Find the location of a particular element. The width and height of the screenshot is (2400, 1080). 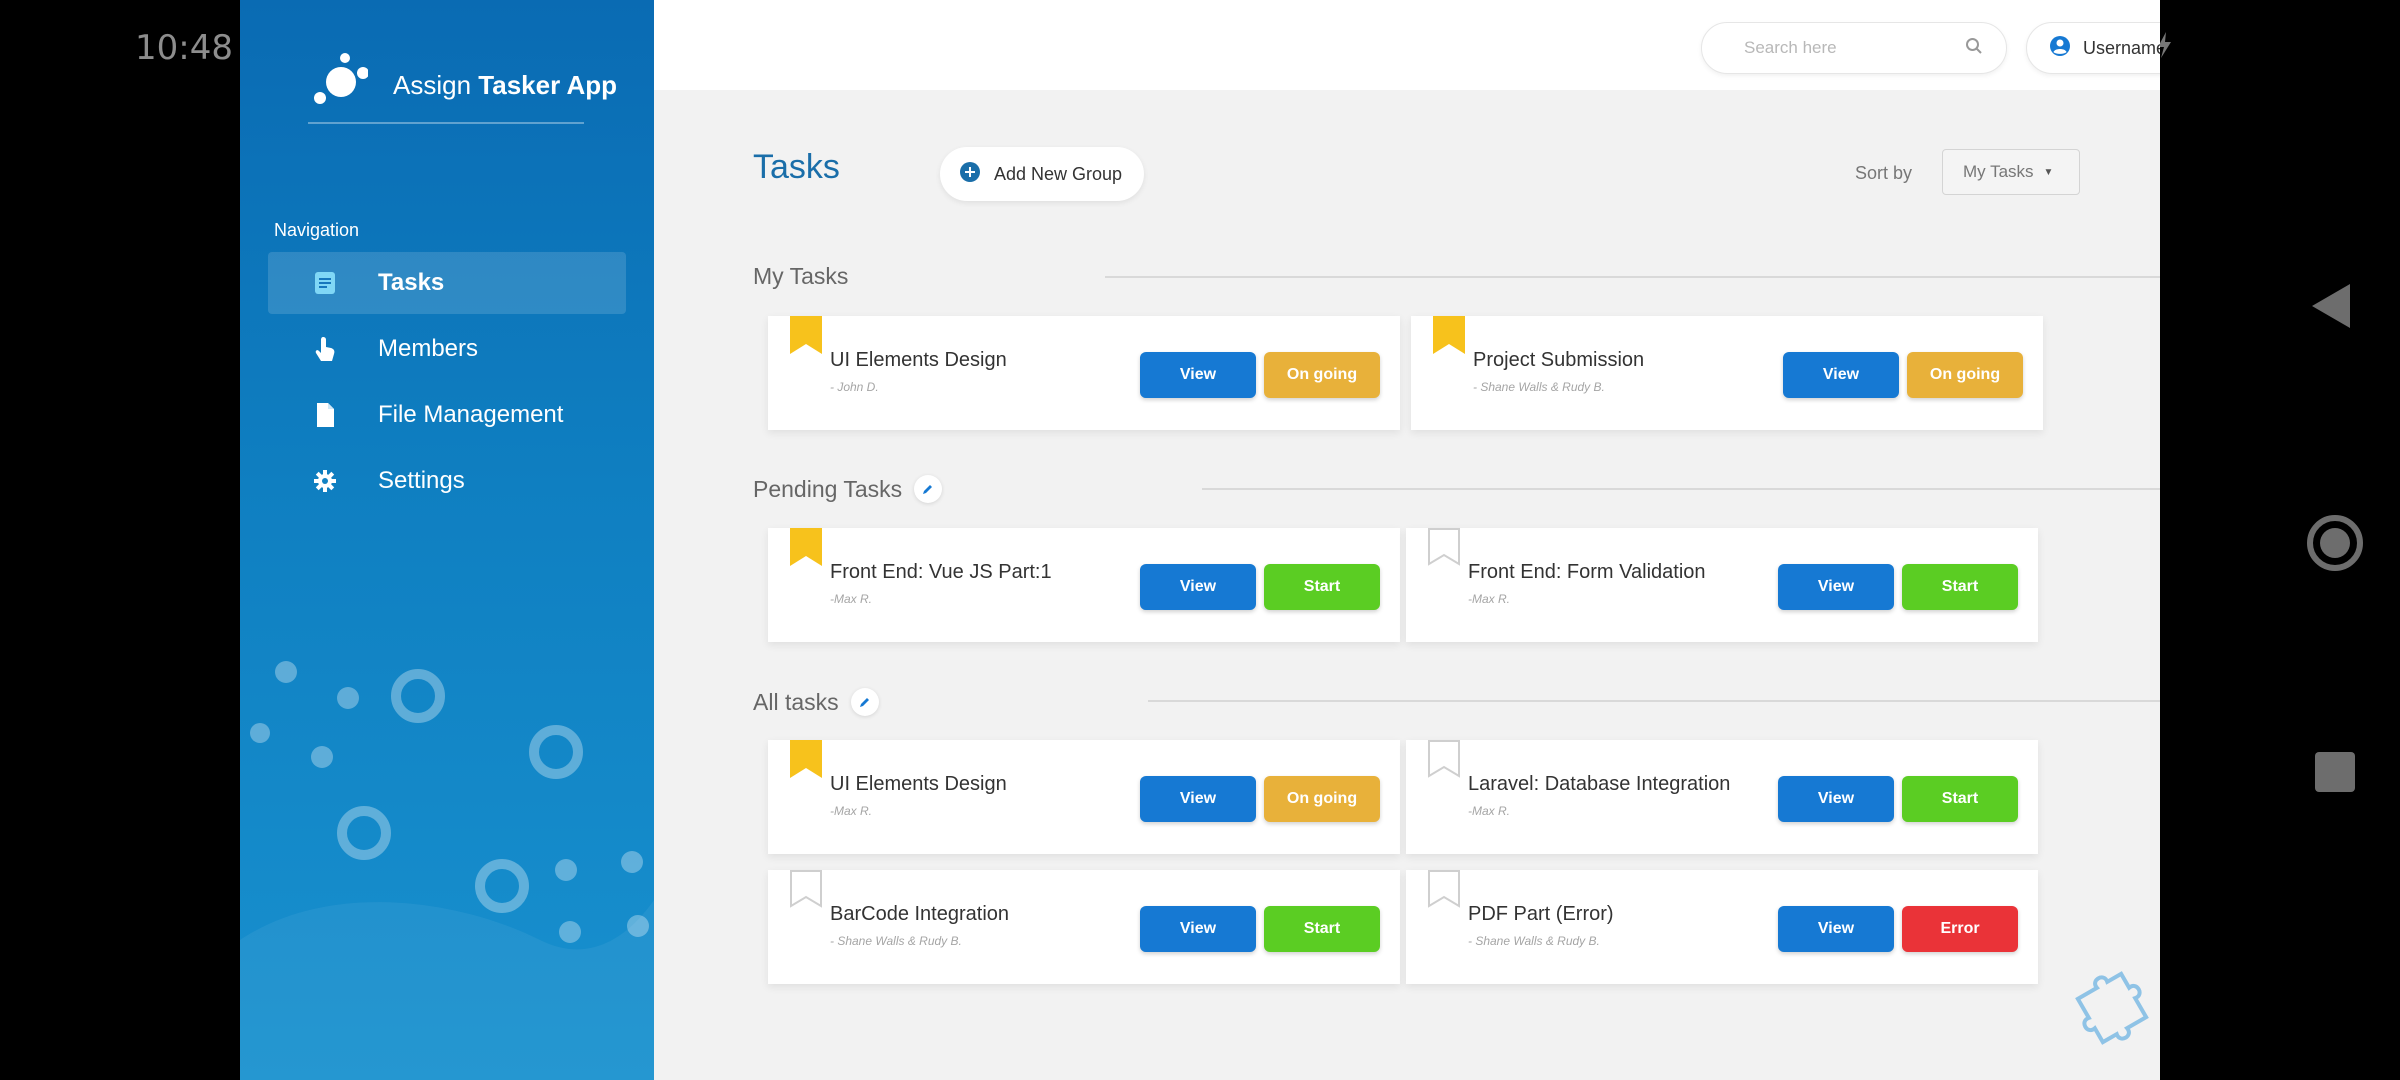

error-button: Error is located at coordinates (1960, 929).